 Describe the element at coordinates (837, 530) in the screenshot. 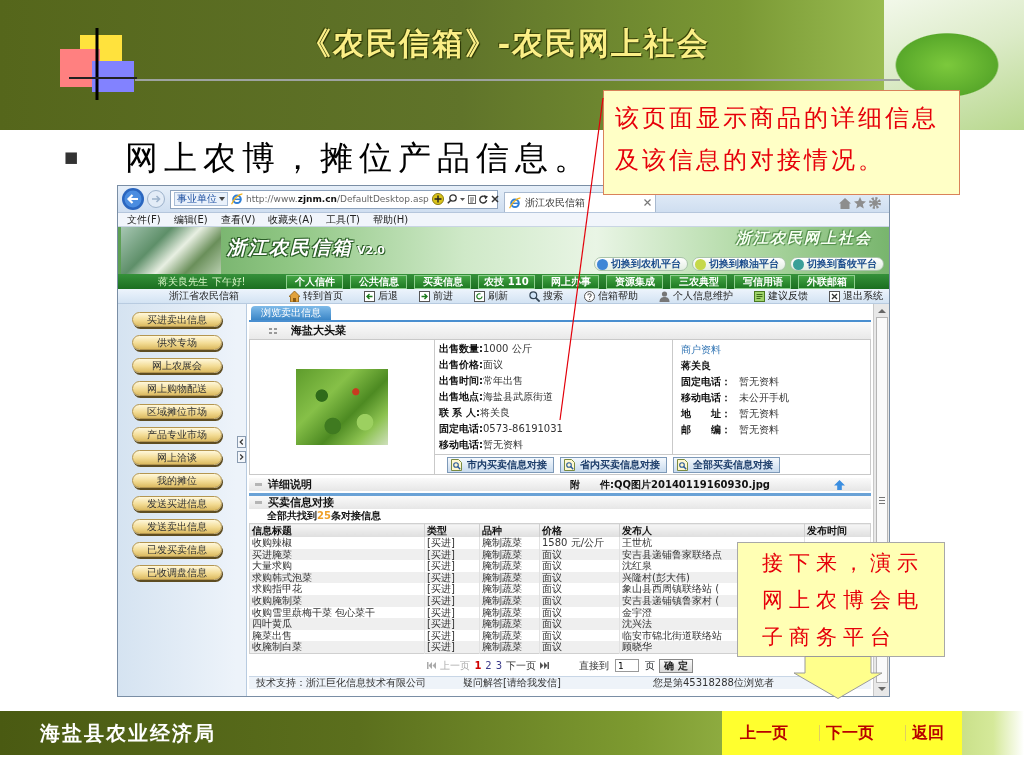

I see `column-header: 发布时间` at that location.